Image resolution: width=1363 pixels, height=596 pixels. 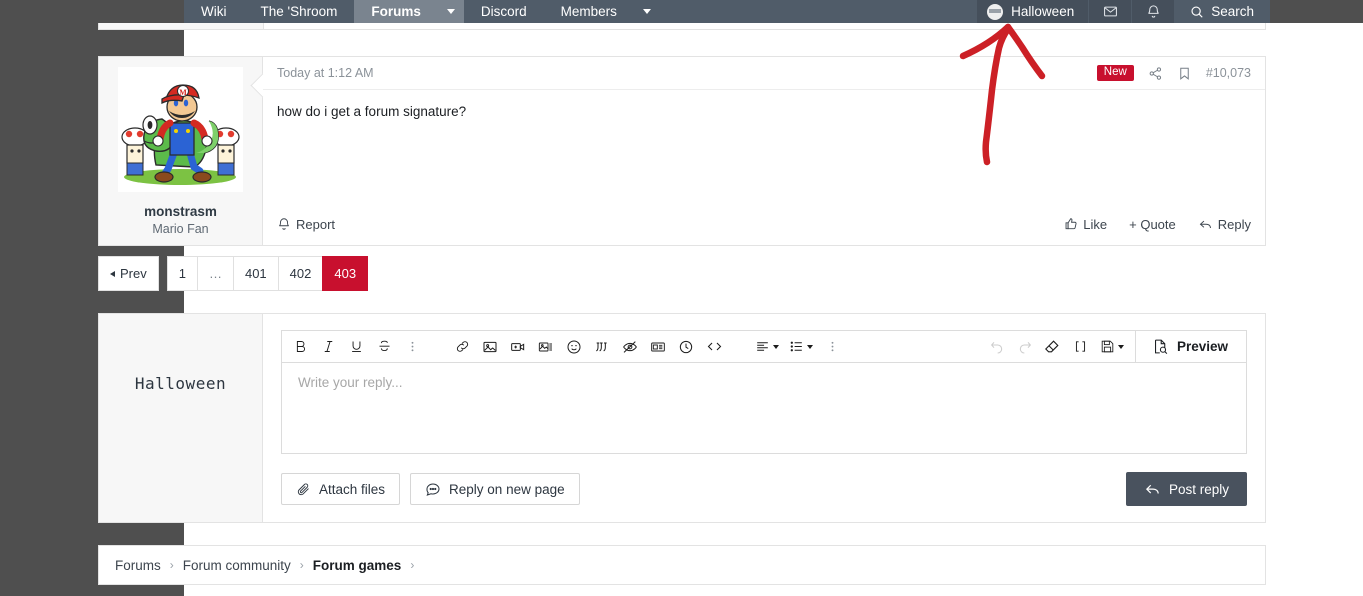 I want to click on inline-spoiler-button, so click(x=658, y=347).